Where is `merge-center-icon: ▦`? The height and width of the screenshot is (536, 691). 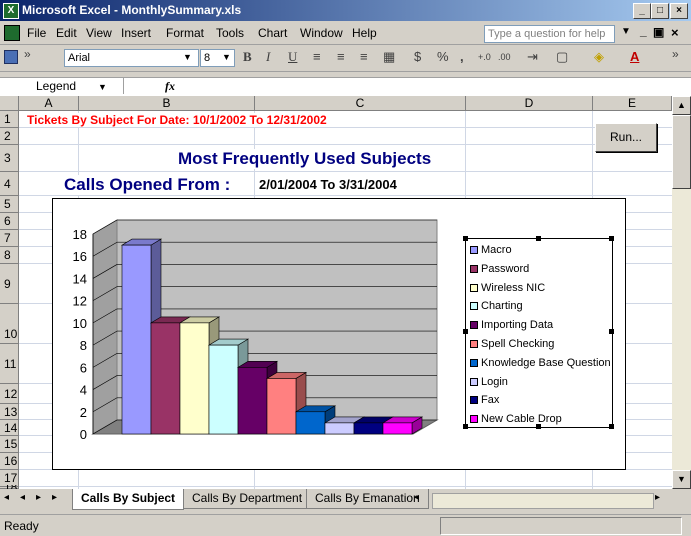
merge-center-icon: ▦ is located at coordinates (389, 57).